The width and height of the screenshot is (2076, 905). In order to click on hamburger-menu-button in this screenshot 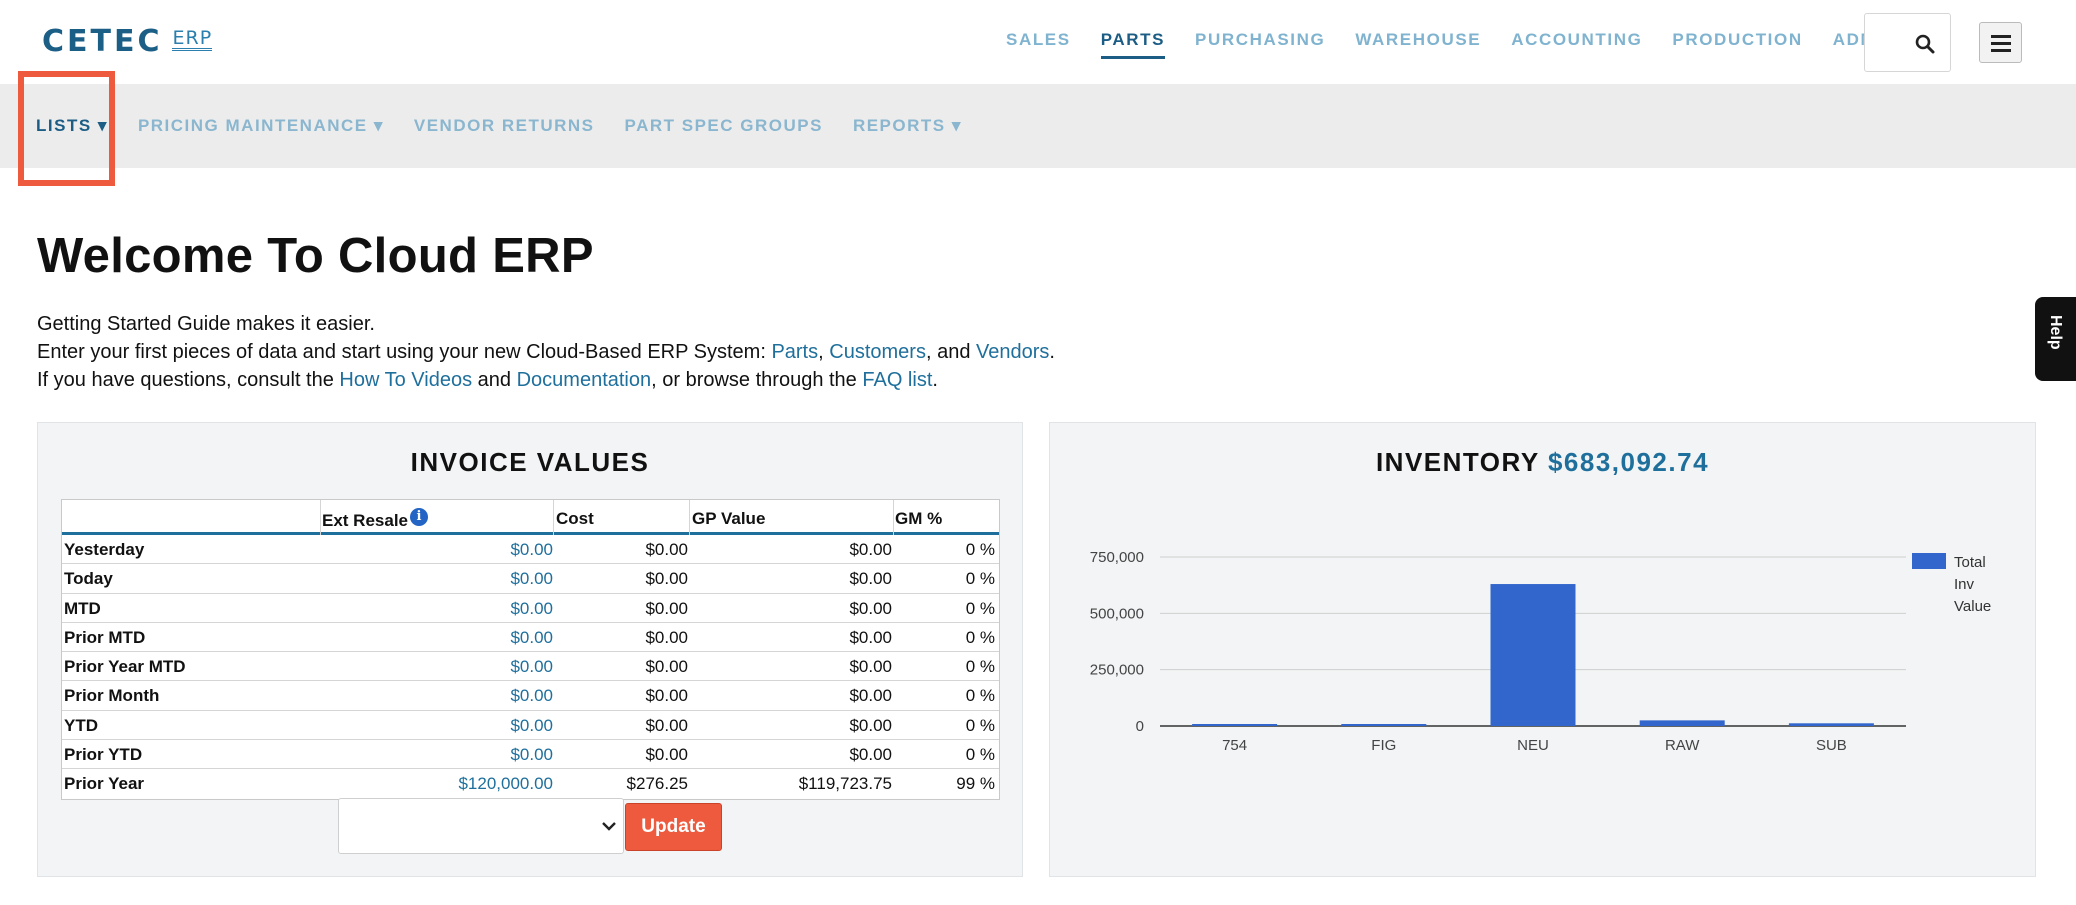, I will do `click(2000, 42)`.